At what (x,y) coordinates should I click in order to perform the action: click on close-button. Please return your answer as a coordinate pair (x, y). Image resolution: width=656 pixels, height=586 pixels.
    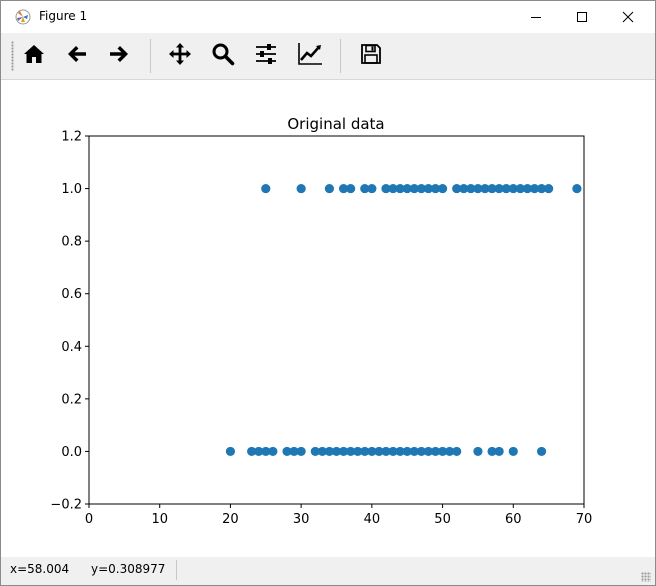
    Looking at the image, I should click on (628, 17).